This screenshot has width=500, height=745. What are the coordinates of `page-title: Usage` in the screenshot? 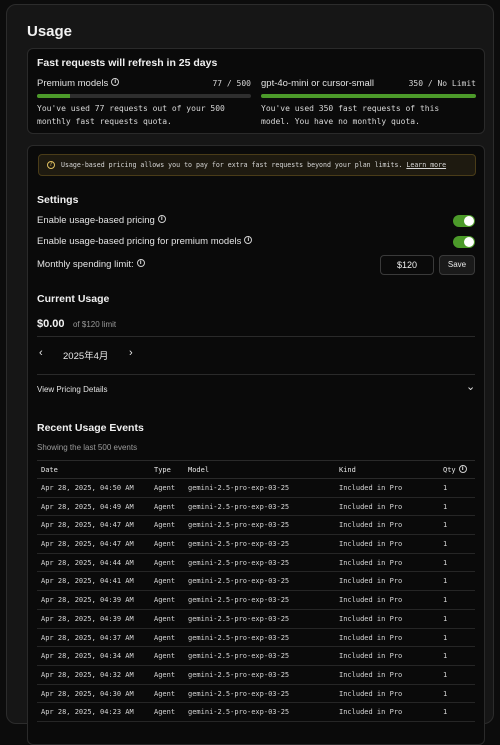 It's located at (50, 31).